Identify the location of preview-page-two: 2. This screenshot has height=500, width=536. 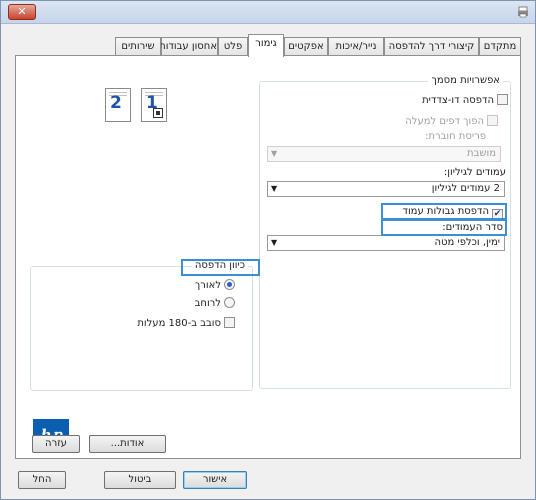
(118, 105).